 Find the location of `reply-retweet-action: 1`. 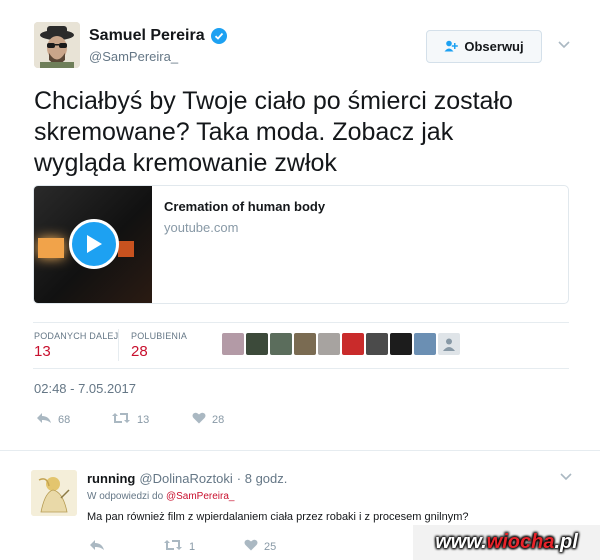

reply-retweet-action: 1 is located at coordinates (179, 546).